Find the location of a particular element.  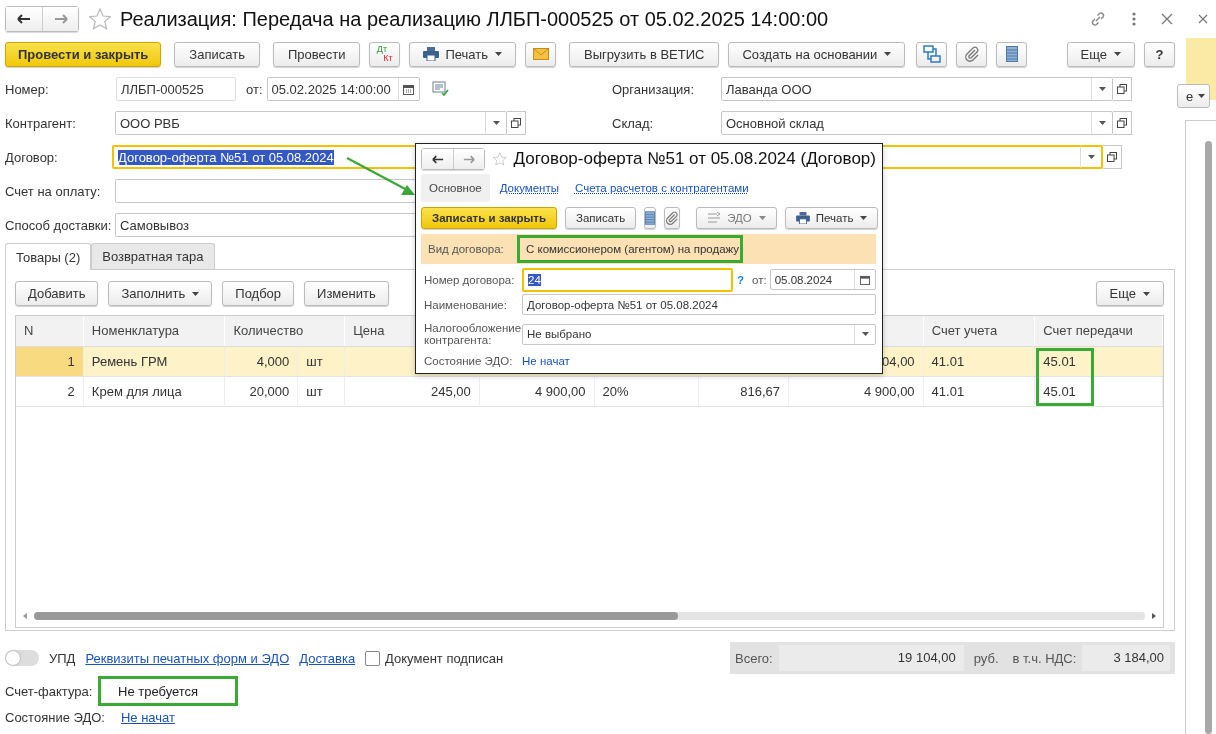

tab: Документы is located at coordinates (529, 188).